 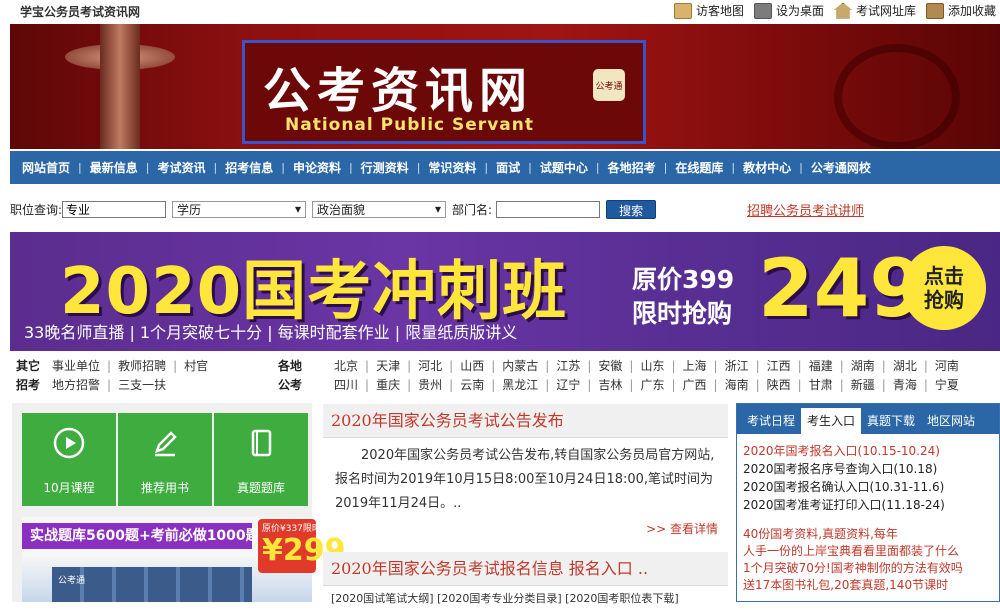 I want to click on entry-link: 2020国考报名序号查询入口(10.18), so click(x=868, y=469).